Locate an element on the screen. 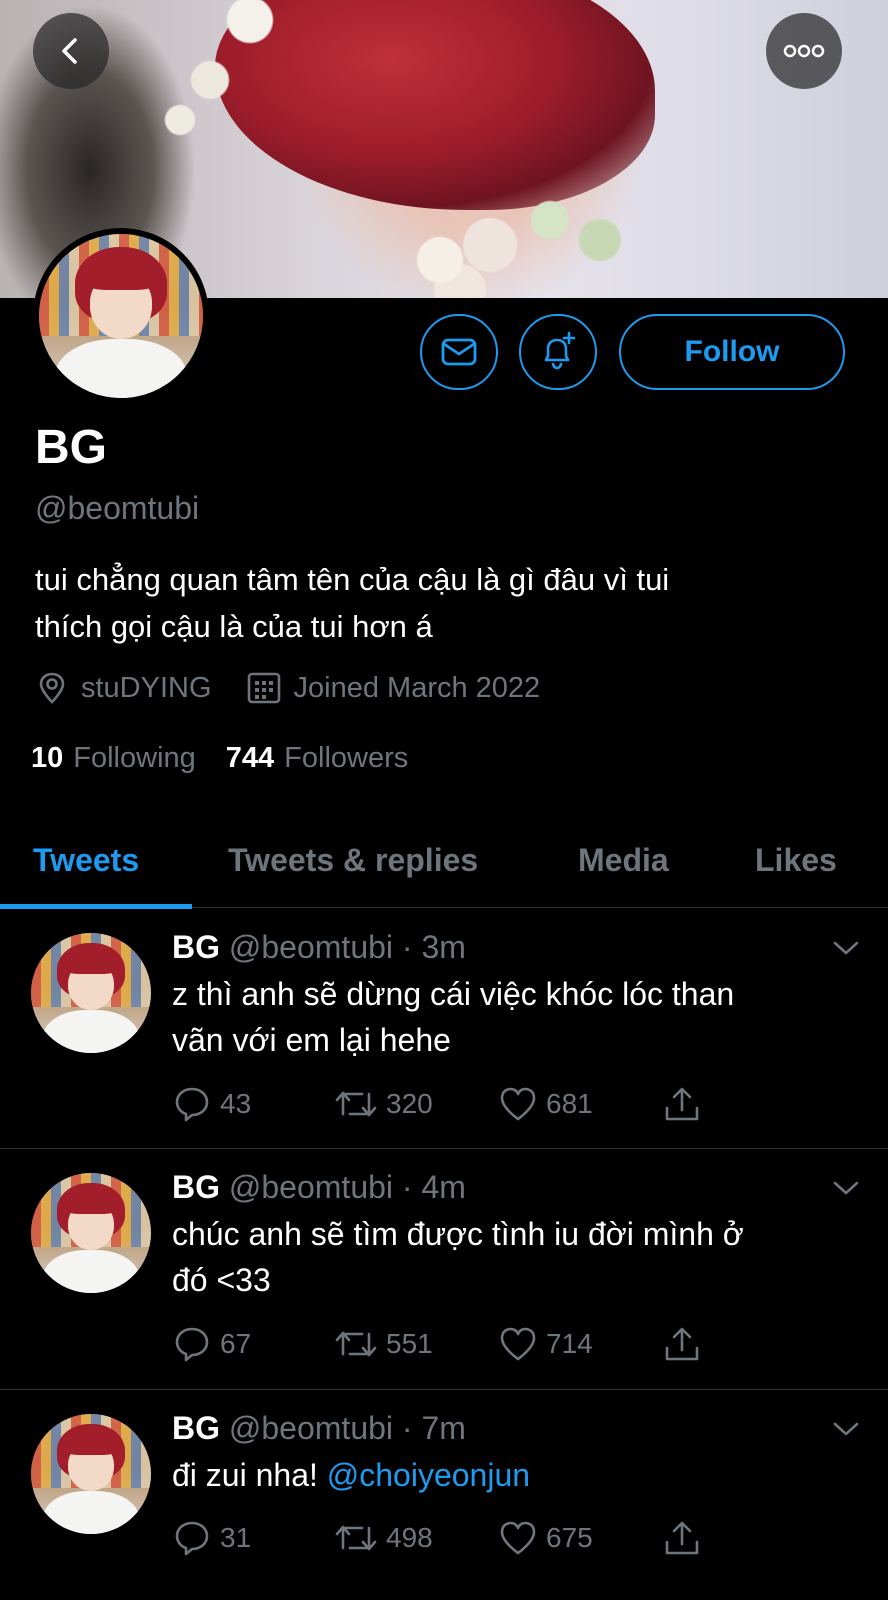  like-button: 681 is located at coordinates (545, 1104).